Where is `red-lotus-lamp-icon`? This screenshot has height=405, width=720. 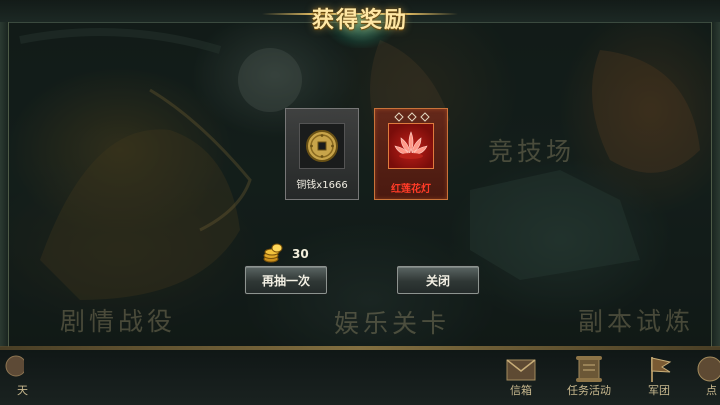
red-lotus-lamp-icon is located at coordinates (411, 145).